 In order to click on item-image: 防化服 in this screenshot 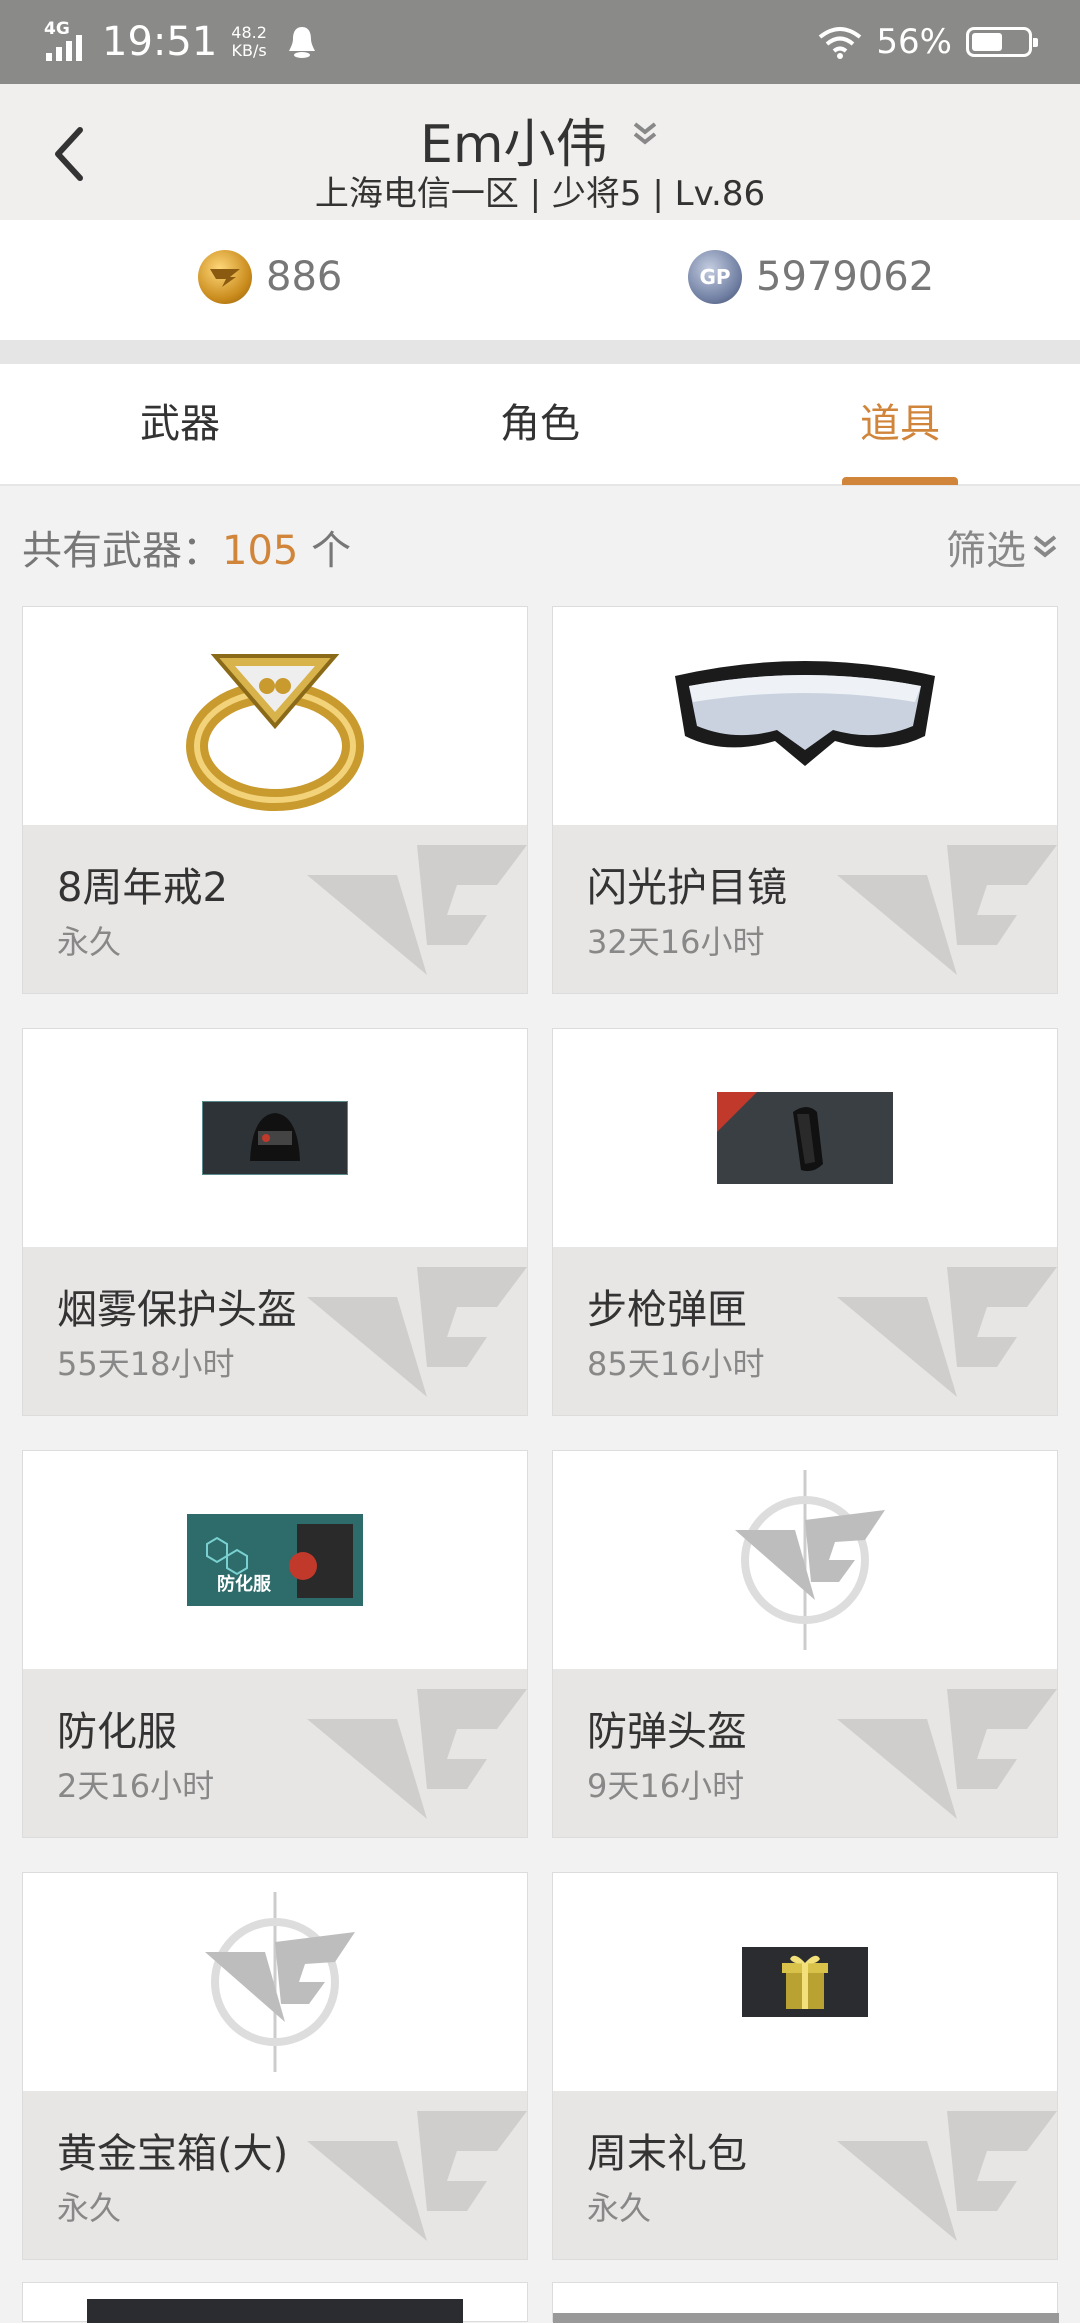, I will do `click(275, 1560)`.